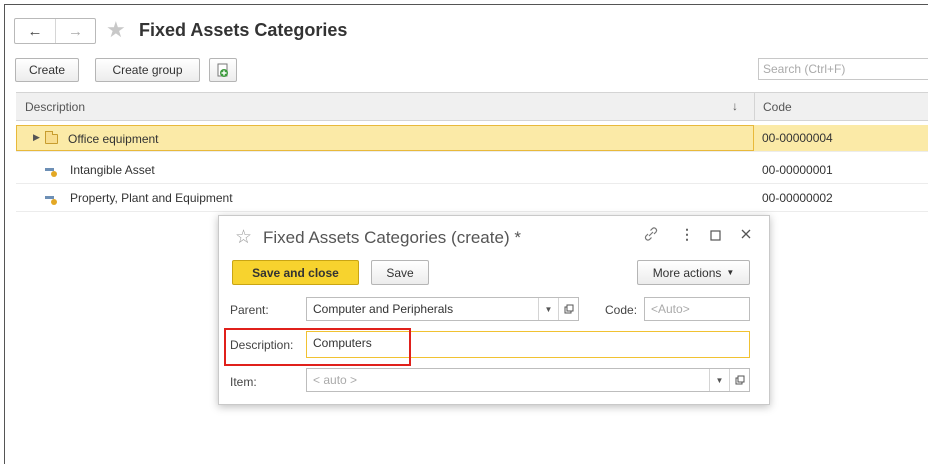  I want to click on create-button: Create, so click(47, 70).